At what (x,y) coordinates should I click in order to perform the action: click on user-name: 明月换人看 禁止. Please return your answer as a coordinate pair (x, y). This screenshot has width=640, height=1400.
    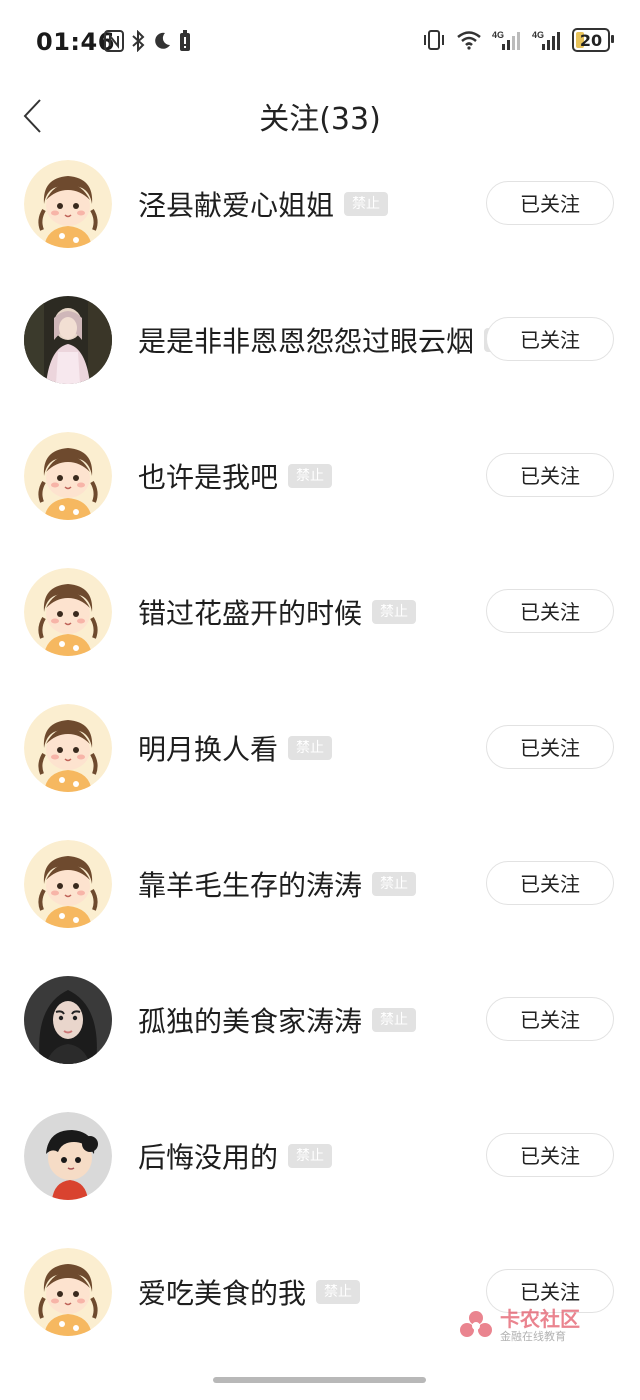
    Looking at the image, I should click on (235, 748).